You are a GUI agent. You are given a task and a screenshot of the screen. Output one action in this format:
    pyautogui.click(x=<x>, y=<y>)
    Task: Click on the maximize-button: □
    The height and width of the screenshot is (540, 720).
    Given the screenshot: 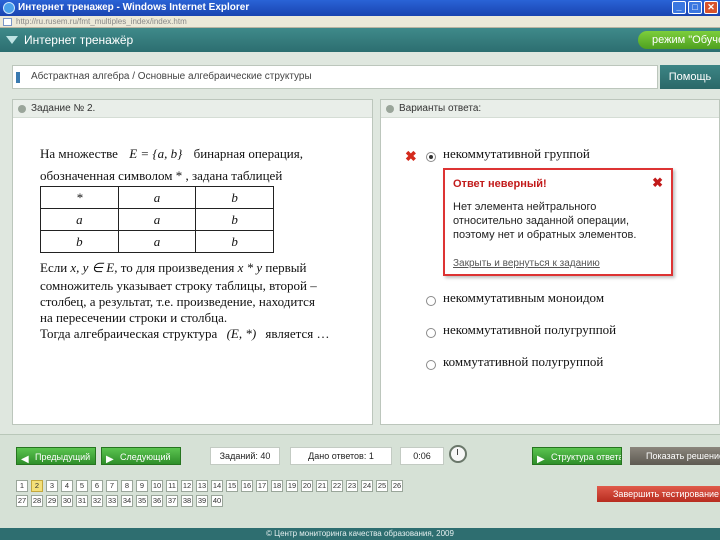 What is the action you would take?
    pyautogui.click(x=695, y=7)
    